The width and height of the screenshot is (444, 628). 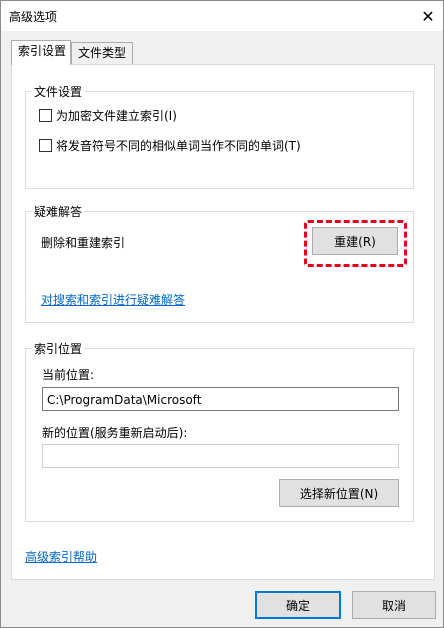 I want to click on troubleshoot-search-link: 对搜索和索引进行疑难解答, so click(x=113, y=299).